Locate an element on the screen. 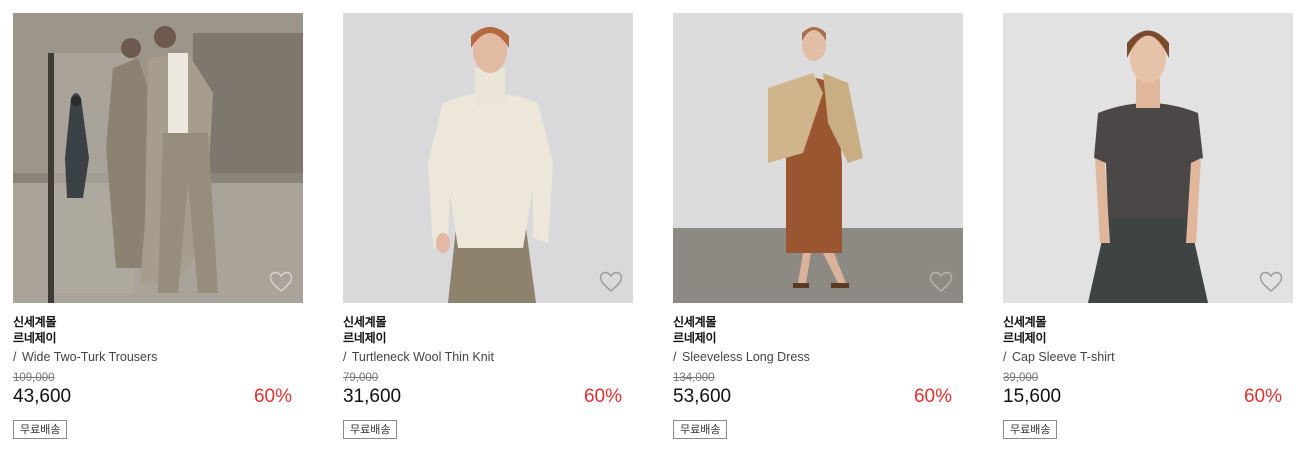 The width and height of the screenshot is (1305, 463). sale-price: 31,600 is located at coordinates (372, 396).